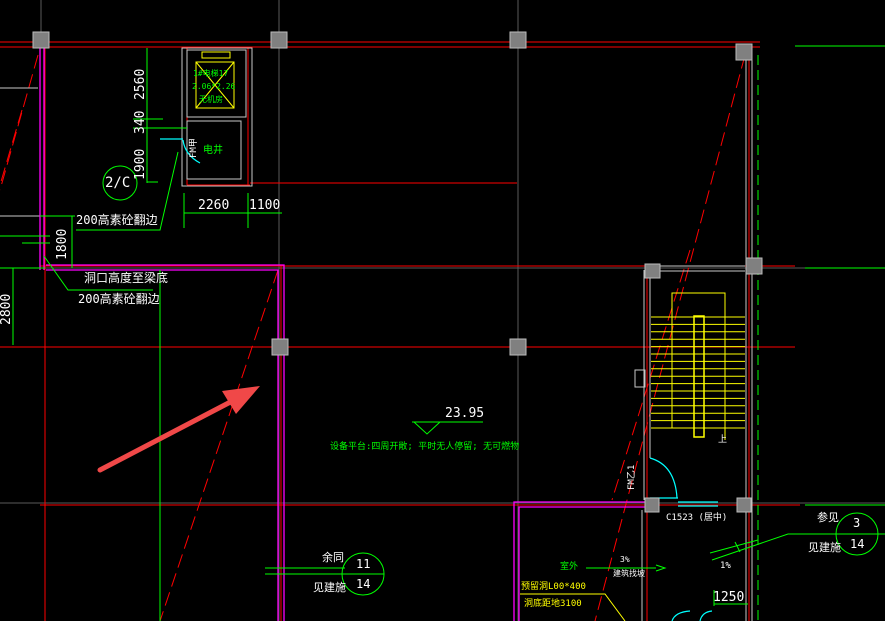  Describe the element at coordinates (553, 604) in the screenshot. I see `sill-height-note: 洞底距地3100` at that location.